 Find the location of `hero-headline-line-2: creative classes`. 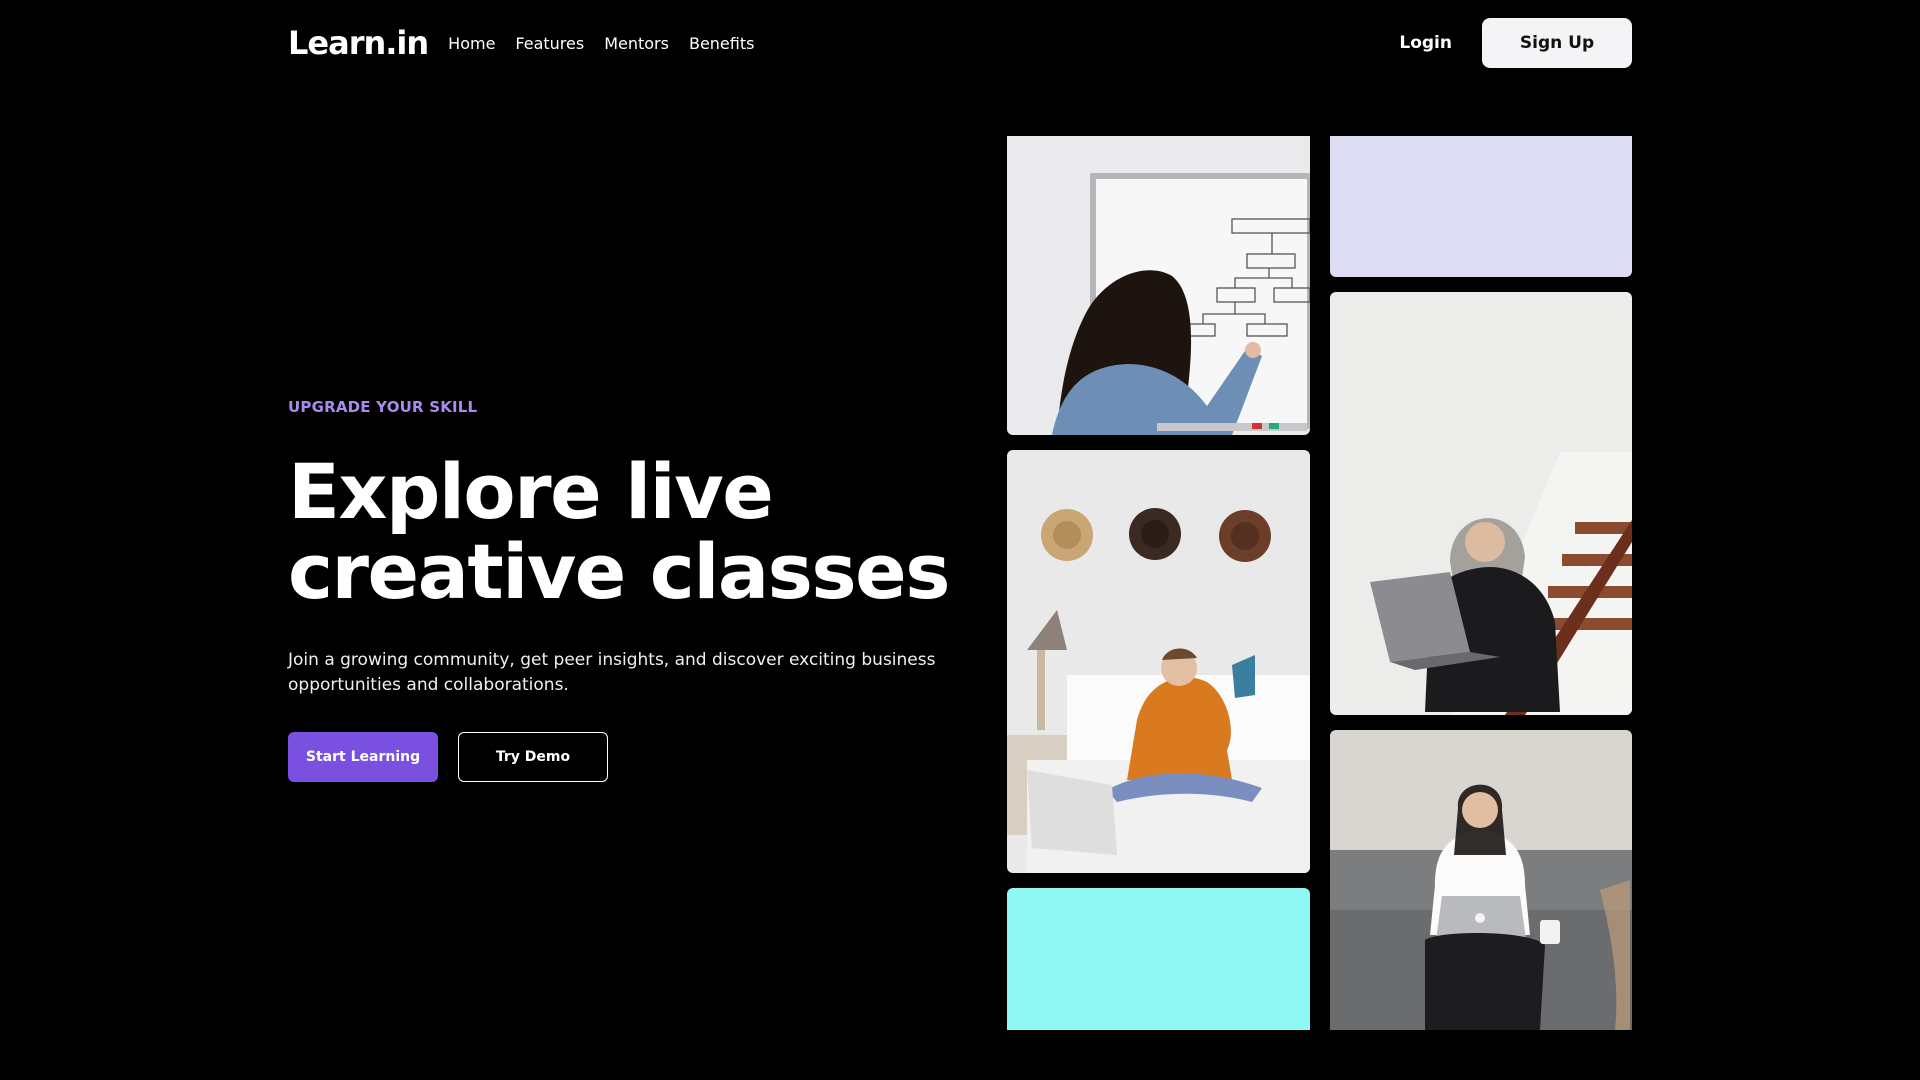

hero-headline-line-2: creative classes is located at coordinates (619, 571).